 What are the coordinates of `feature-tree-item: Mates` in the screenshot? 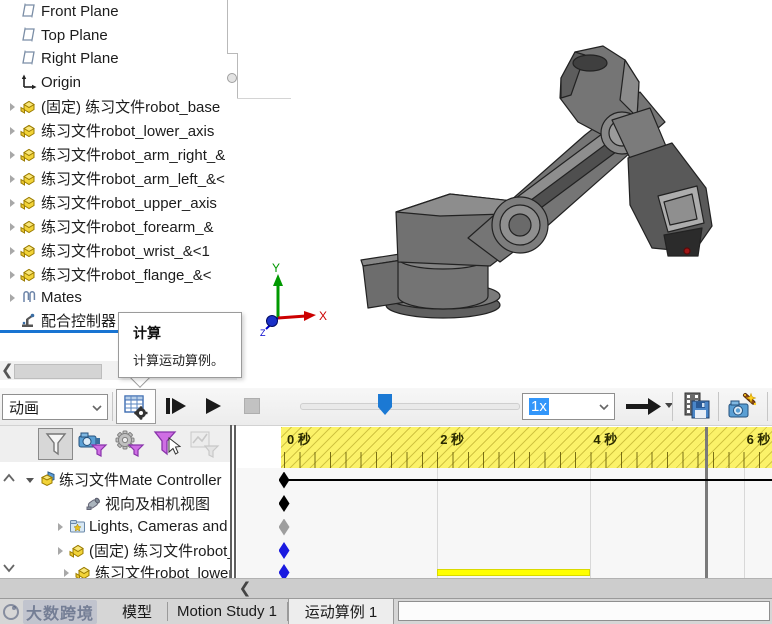 It's located at (118, 297).